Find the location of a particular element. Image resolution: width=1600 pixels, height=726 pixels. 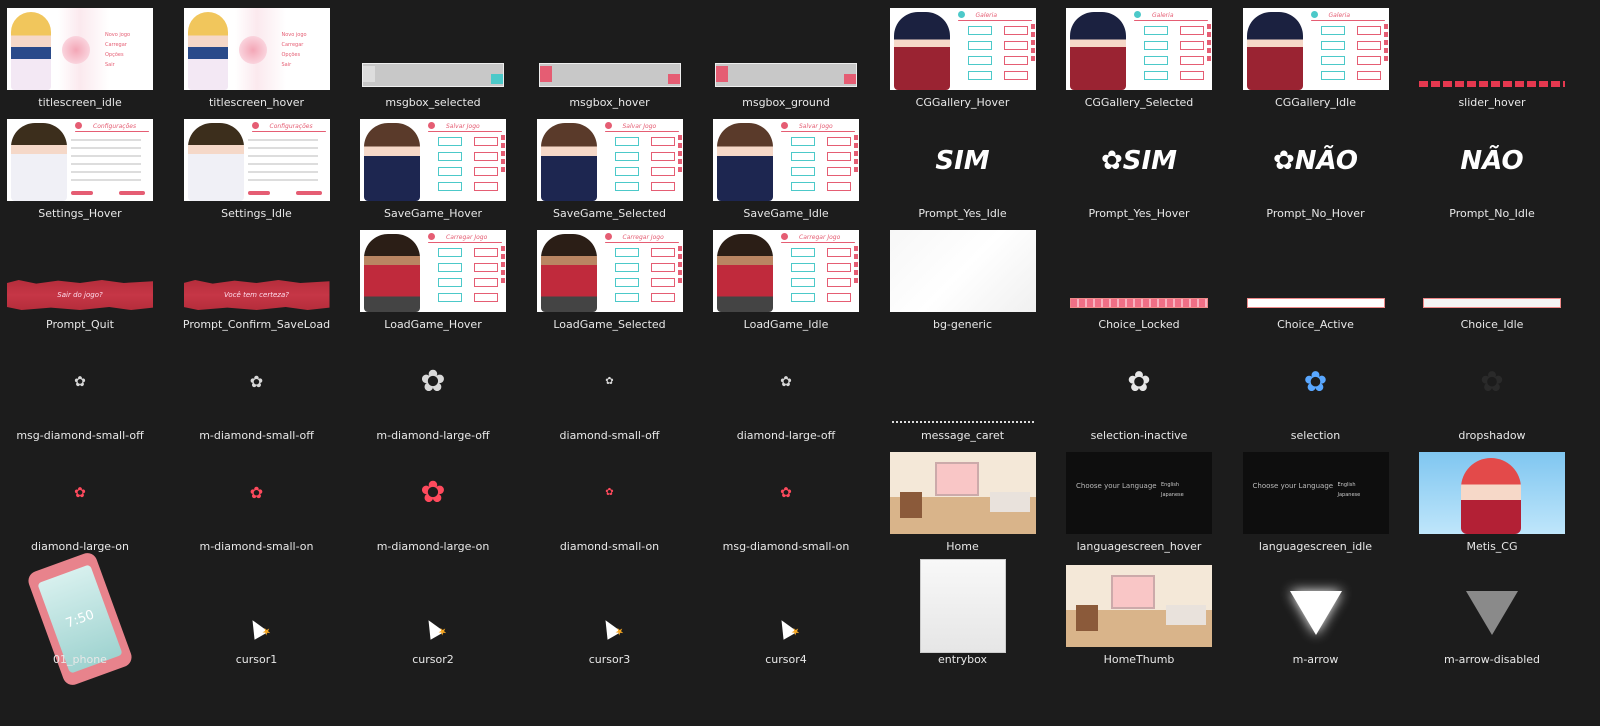

file-item: HomeThumb is located at coordinates (1139, 613).